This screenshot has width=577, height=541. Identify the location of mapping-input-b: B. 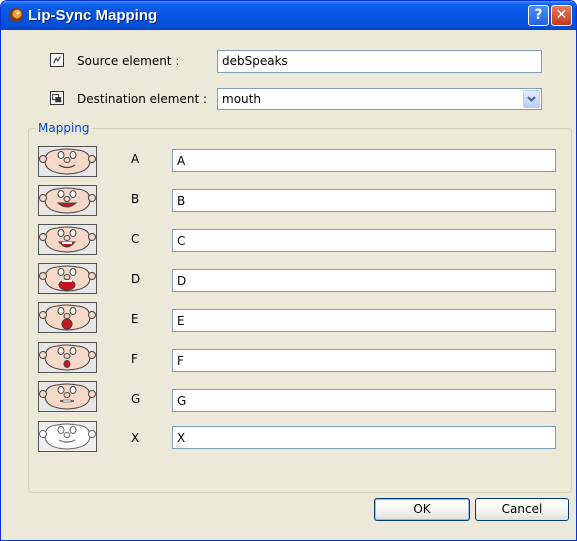
(364, 200).